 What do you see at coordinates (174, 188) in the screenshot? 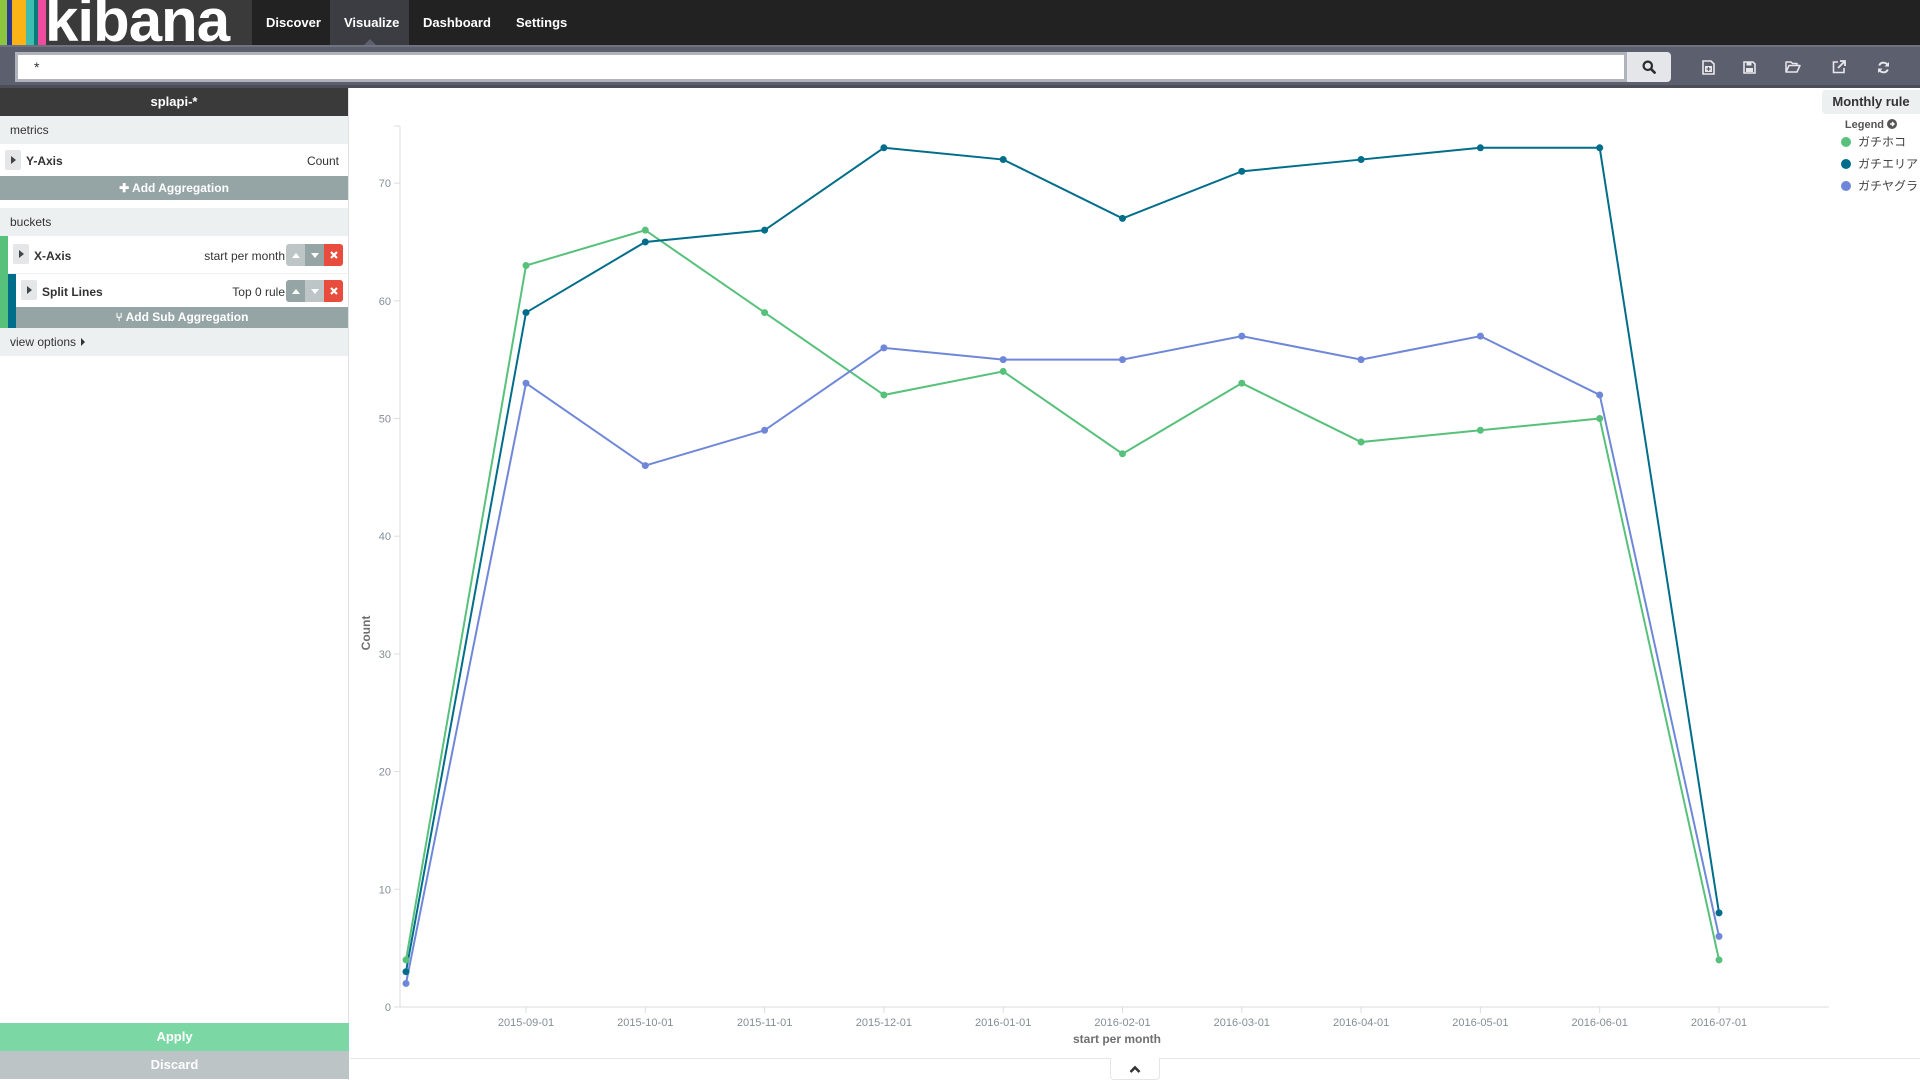
I see `add-aggregation-button: ✚ Add Aggregation` at bounding box center [174, 188].